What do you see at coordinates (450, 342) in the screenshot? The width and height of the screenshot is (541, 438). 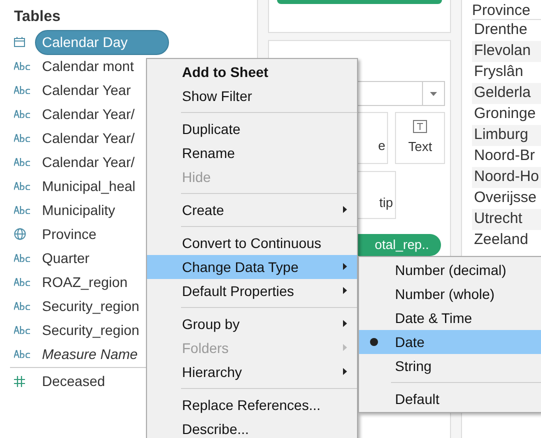 I see `submenu-item: Date` at bounding box center [450, 342].